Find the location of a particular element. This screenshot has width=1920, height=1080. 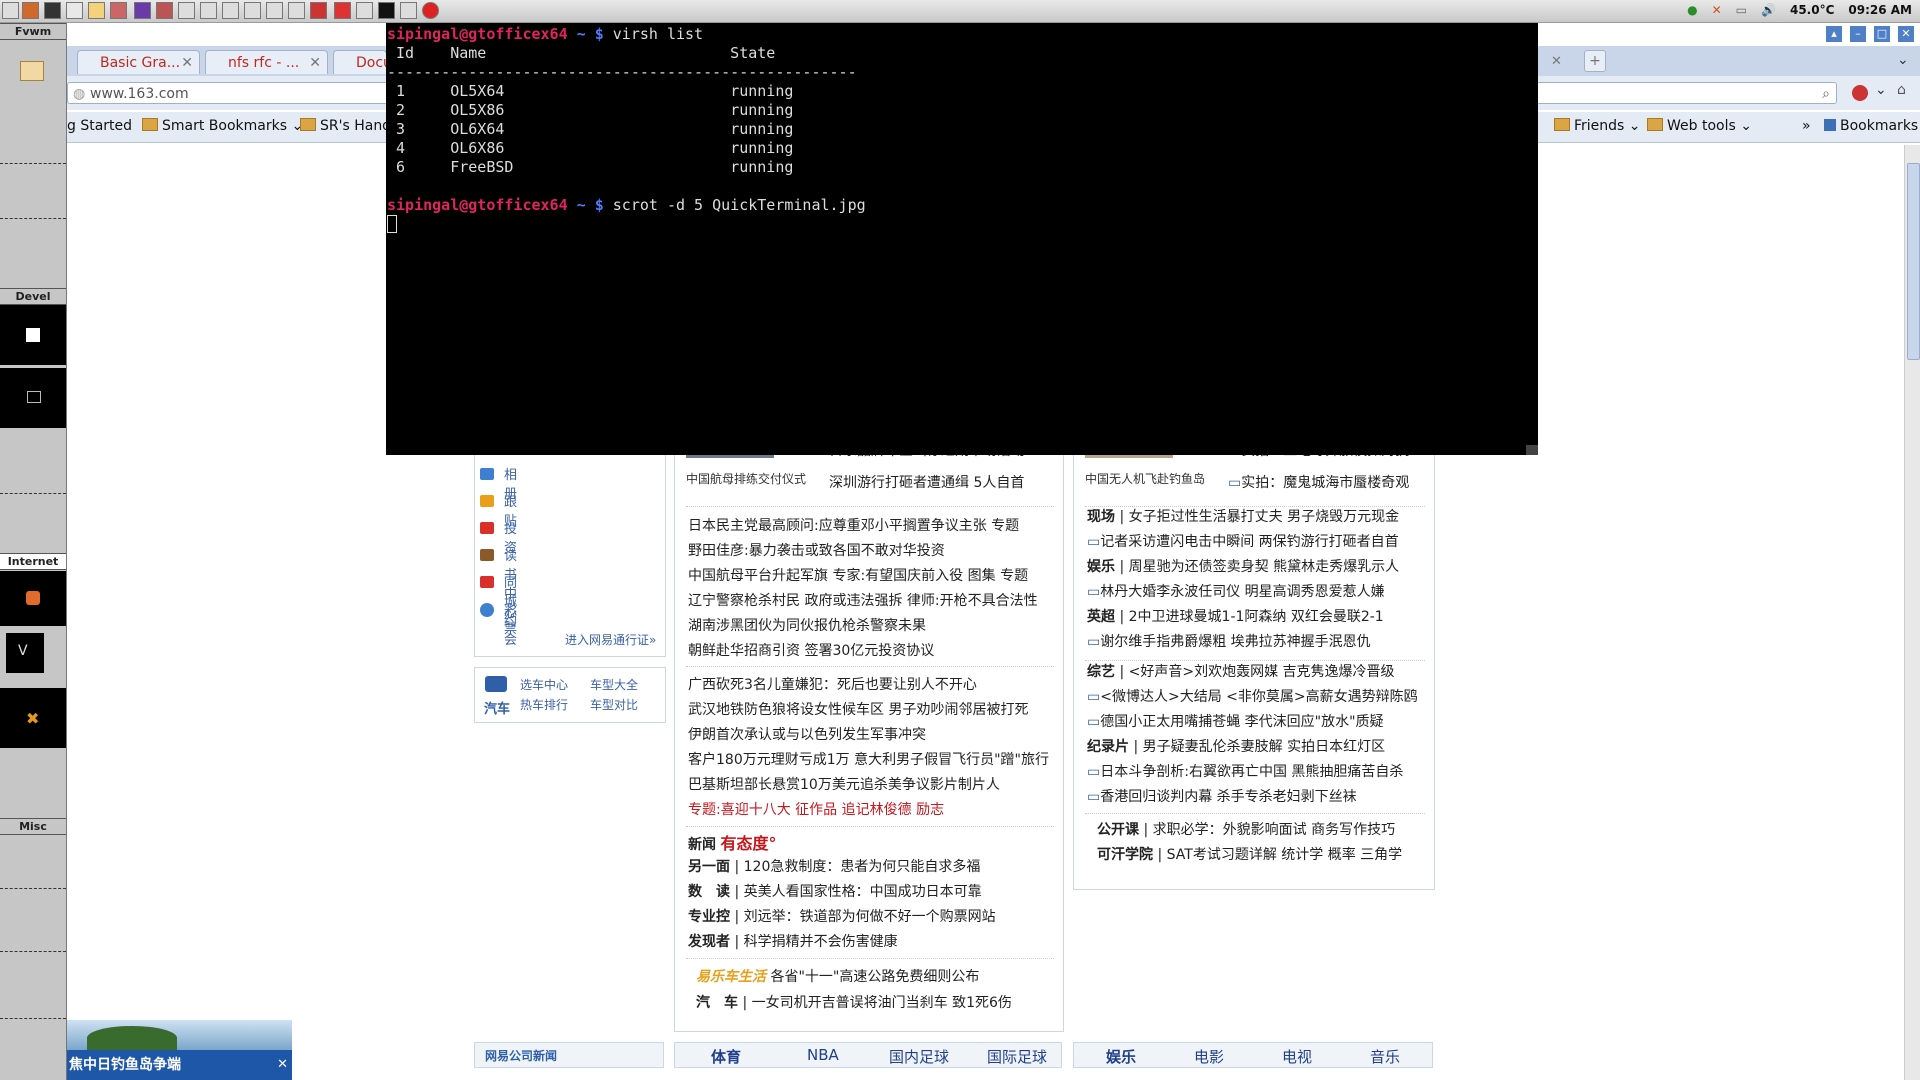

page-scrollbar is located at coordinates (1912, 612).